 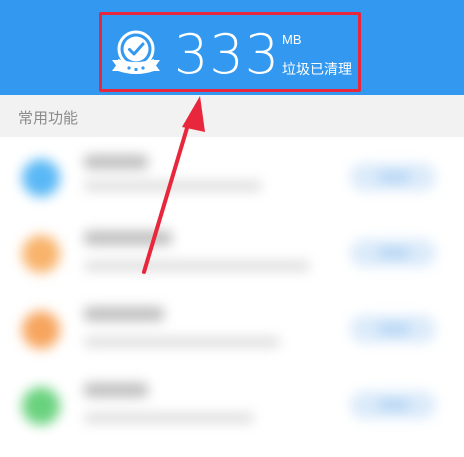 I want to click on section-title: 常用功能, so click(x=48, y=118).